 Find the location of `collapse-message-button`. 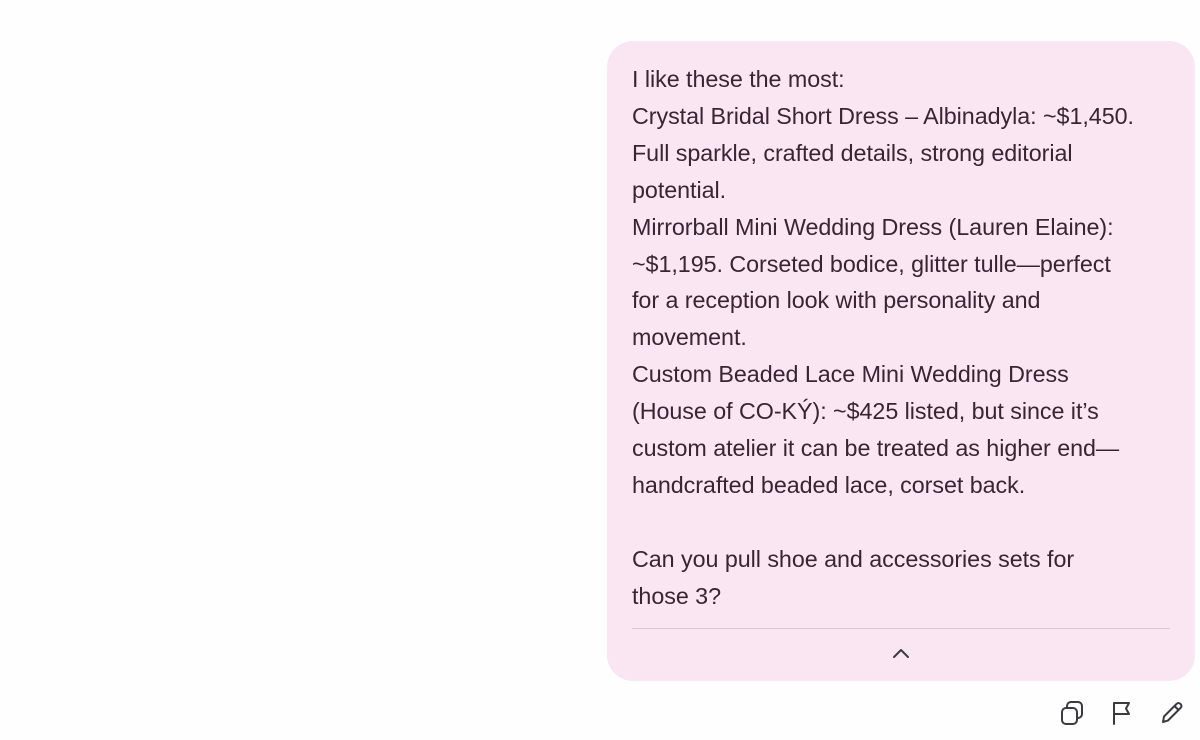

collapse-message-button is located at coordinates (901, 653).